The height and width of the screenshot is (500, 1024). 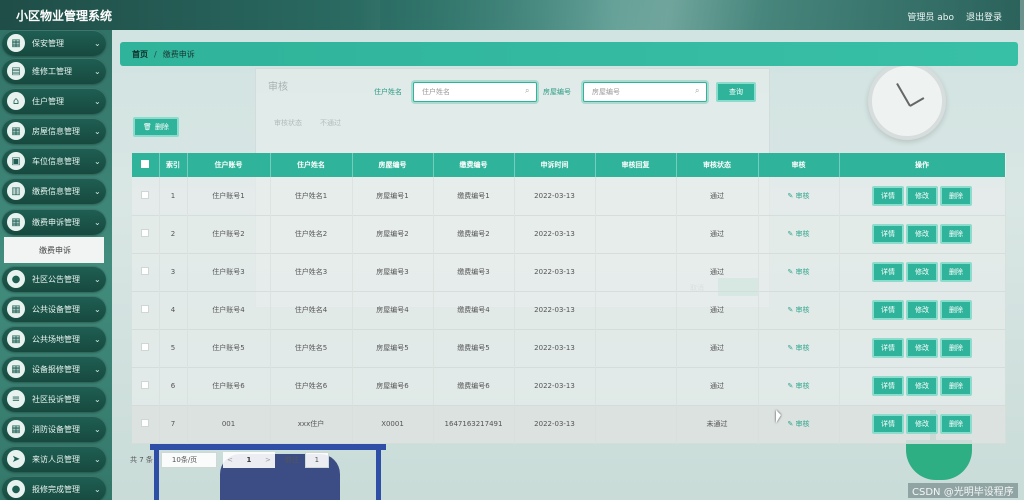 What do you see at coordinates (16, 309) in the screenshot?
I see `grid-icon: ▦` at bounding box center [16, 309].